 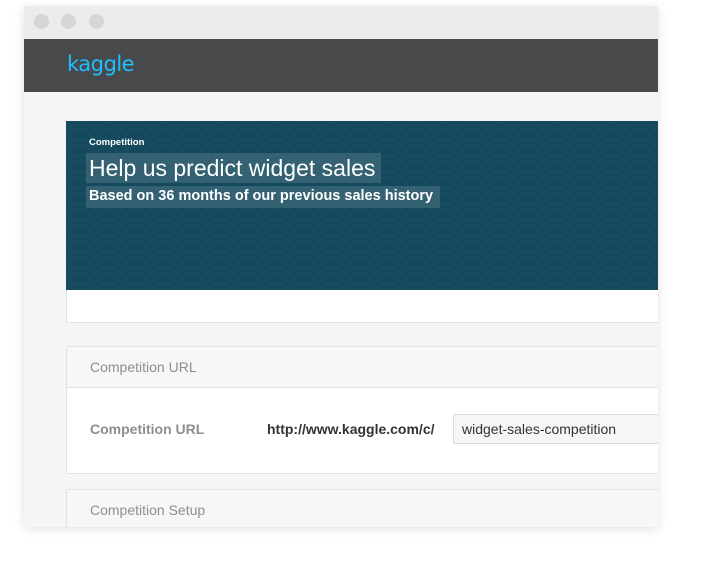 I want to click on top-navbar: kaggle, so click(x=341, y=65).